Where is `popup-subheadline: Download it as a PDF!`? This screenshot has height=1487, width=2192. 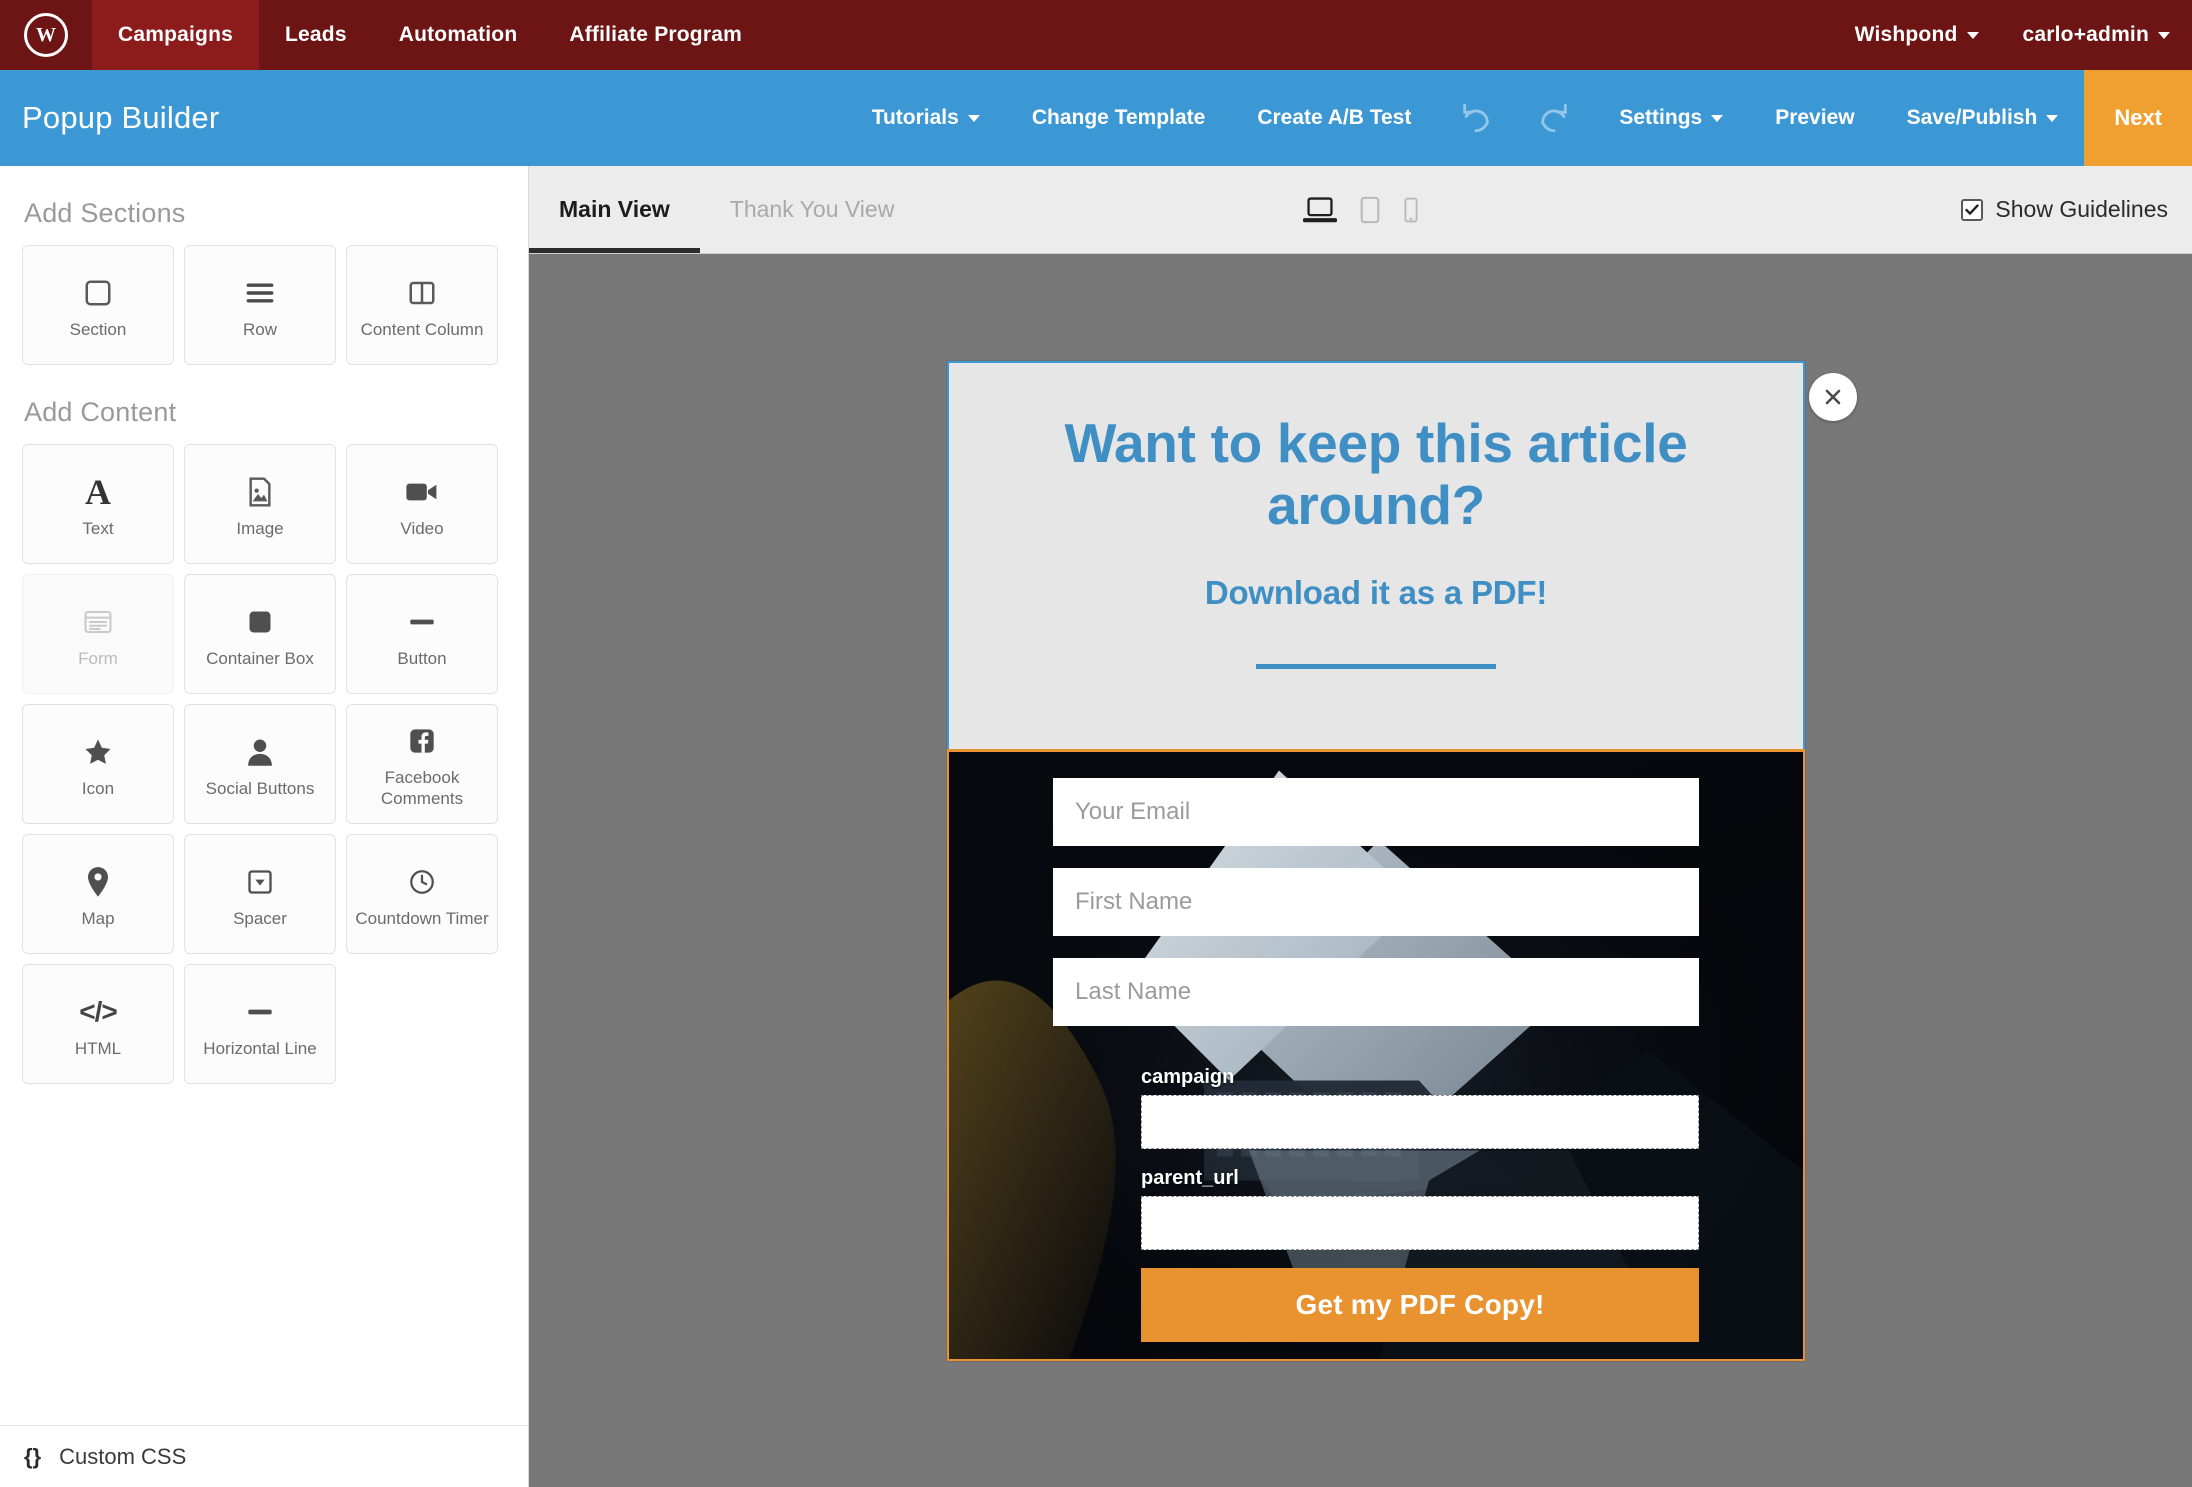 popup-subheadline: Download it as a PDF! is located at coordinates (1376, 593).